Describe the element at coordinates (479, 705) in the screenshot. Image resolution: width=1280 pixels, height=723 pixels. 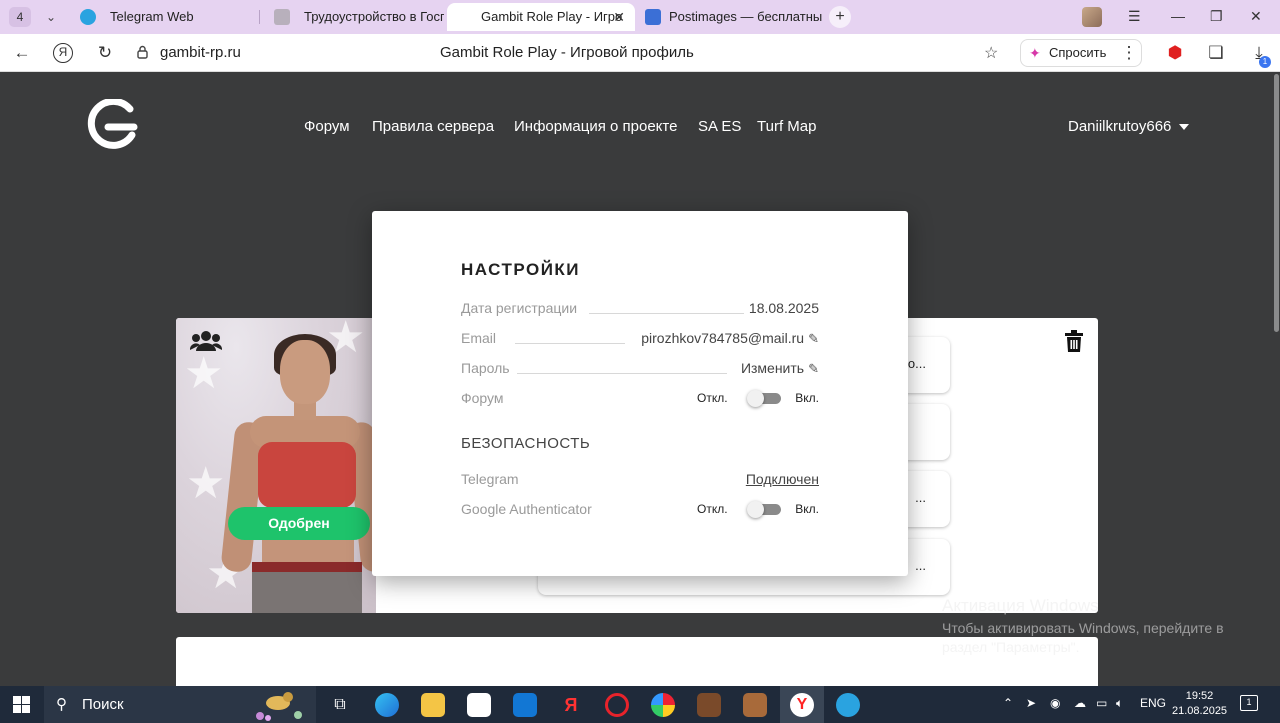
I see `store-icon` at that location.